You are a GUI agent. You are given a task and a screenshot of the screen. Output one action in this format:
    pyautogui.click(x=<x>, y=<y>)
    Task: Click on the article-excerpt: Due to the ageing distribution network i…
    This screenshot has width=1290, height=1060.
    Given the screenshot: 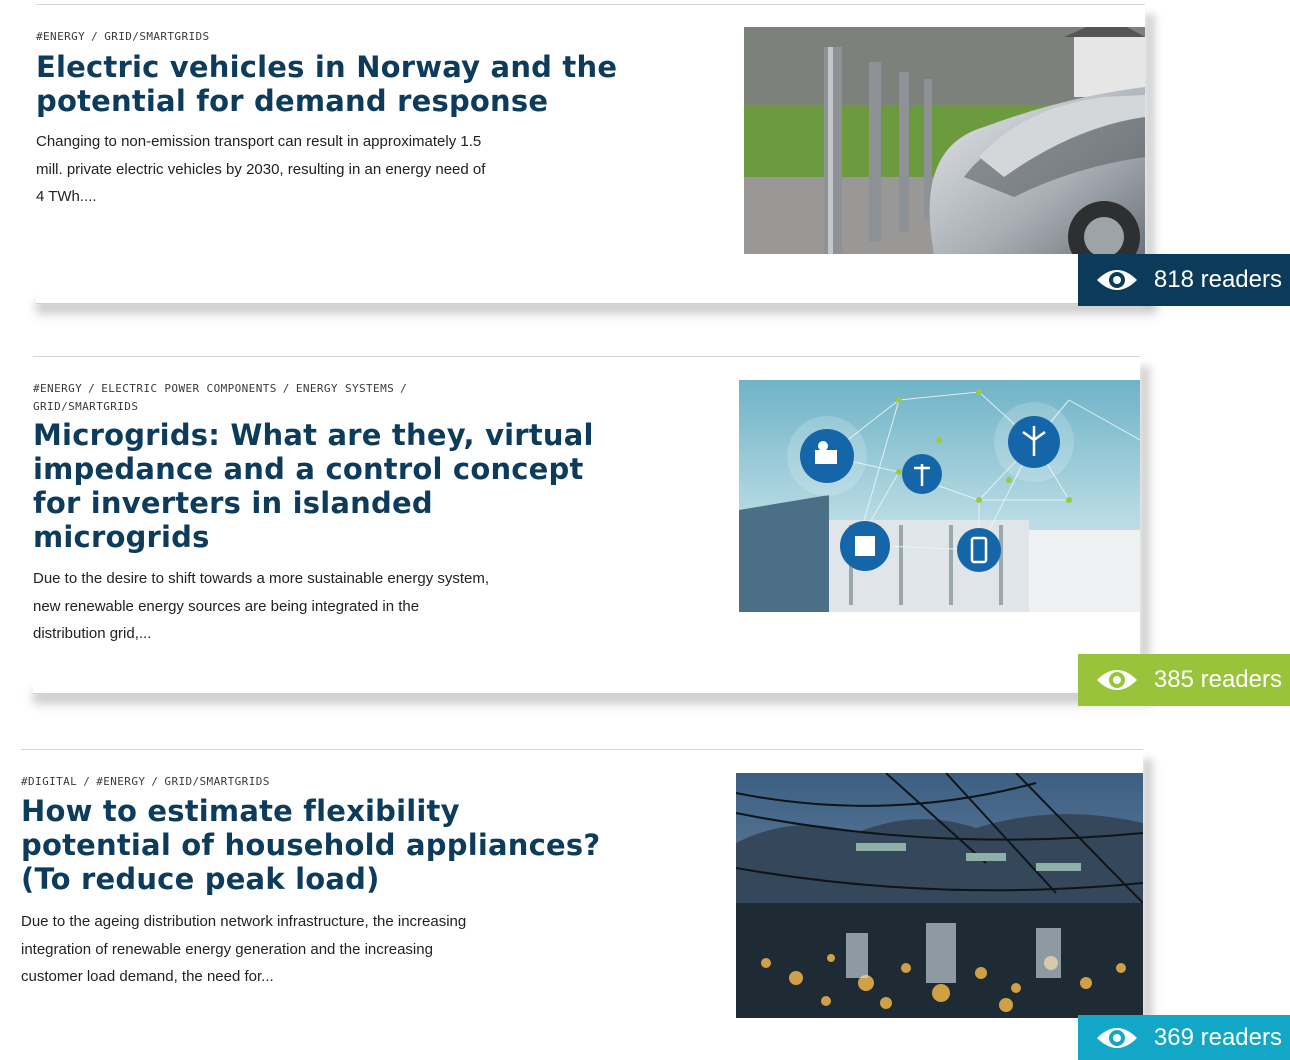 What is the action you would take?
    pyautogui.click(x=244, y=949)
    